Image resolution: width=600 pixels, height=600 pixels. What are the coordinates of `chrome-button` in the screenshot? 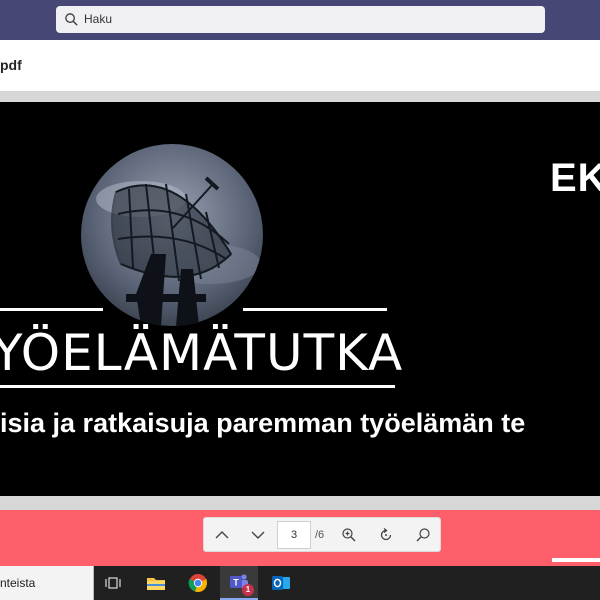 It's located at (198, 583).